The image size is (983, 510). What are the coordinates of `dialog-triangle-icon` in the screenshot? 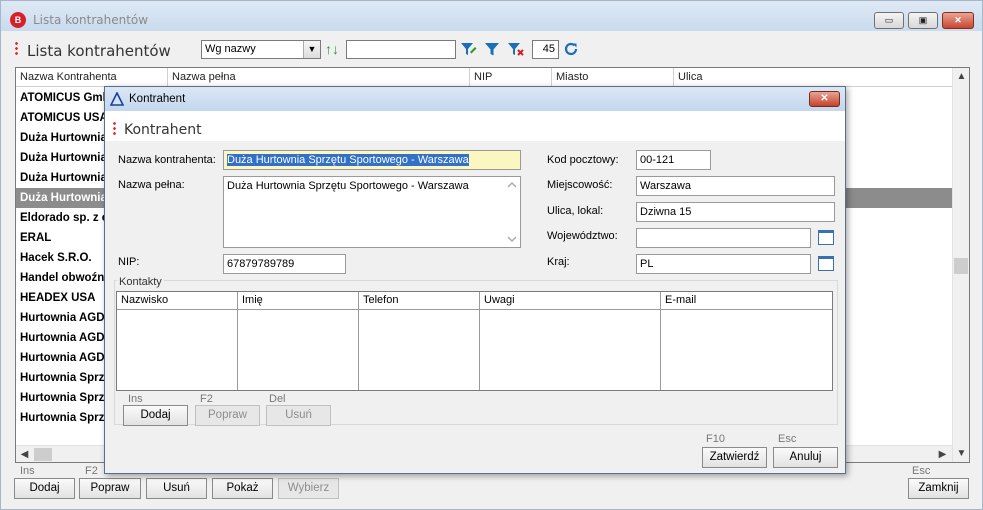 It's located at (117, 98).